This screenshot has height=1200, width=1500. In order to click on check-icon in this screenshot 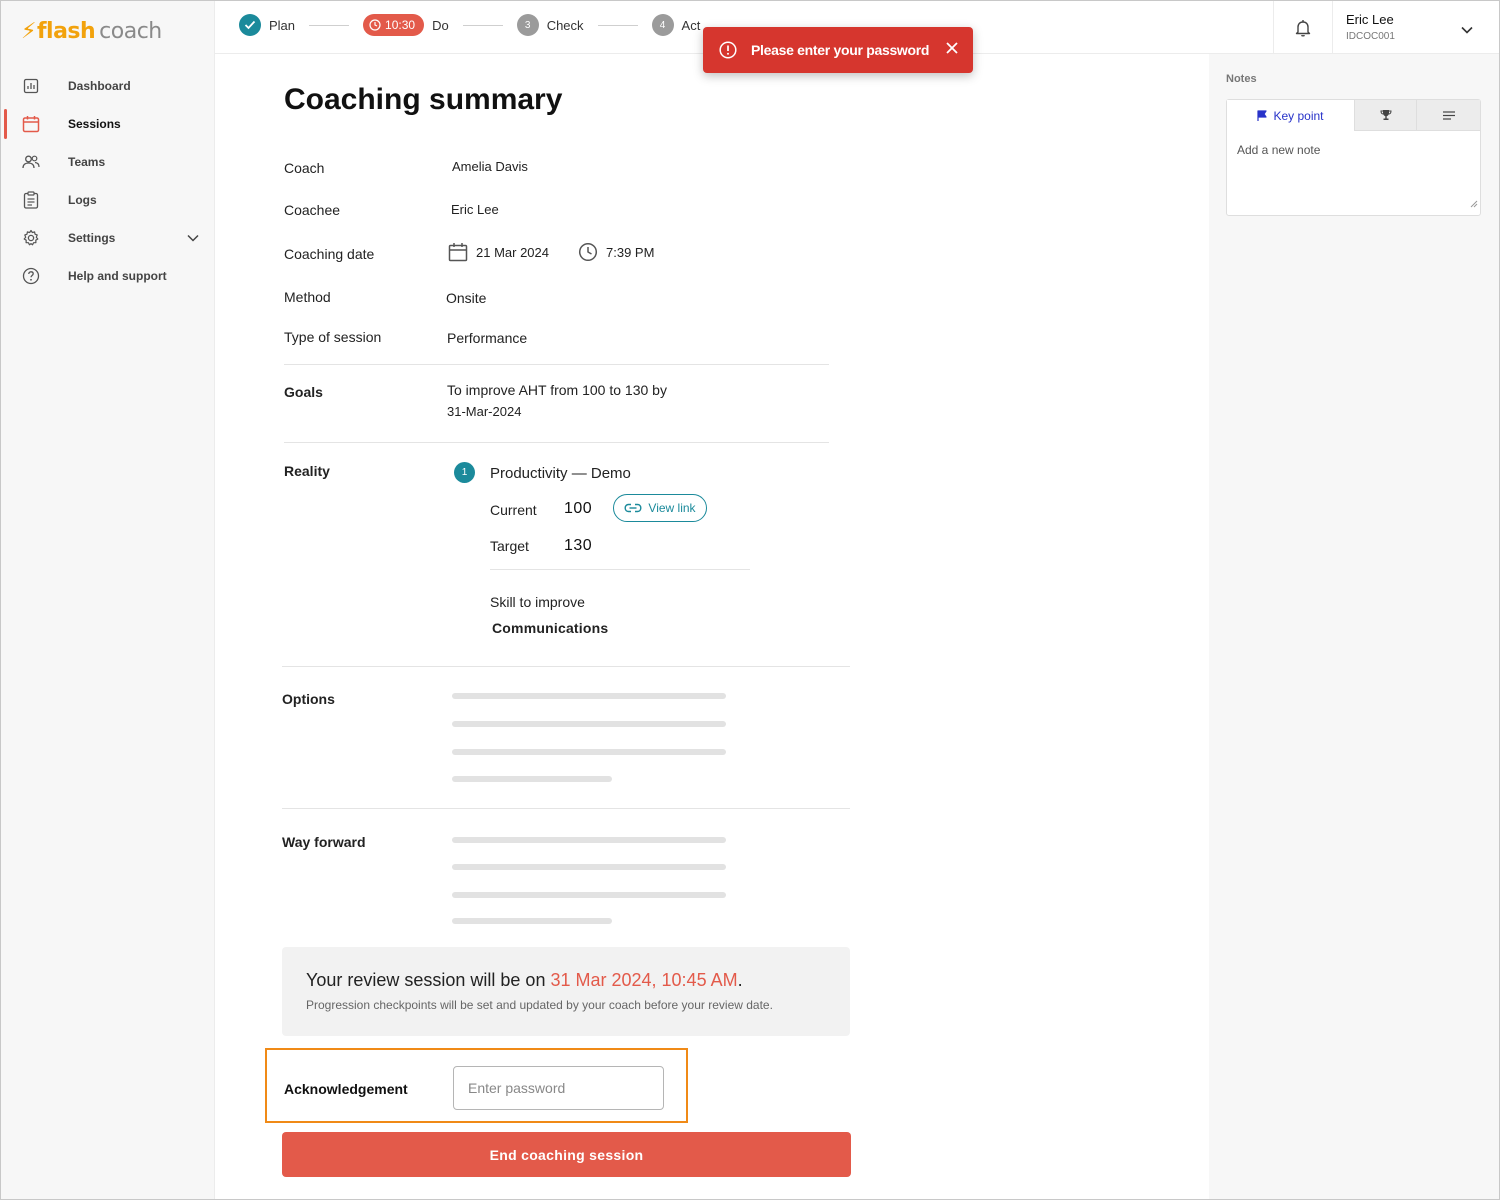, I will do `click(250, 25)`.